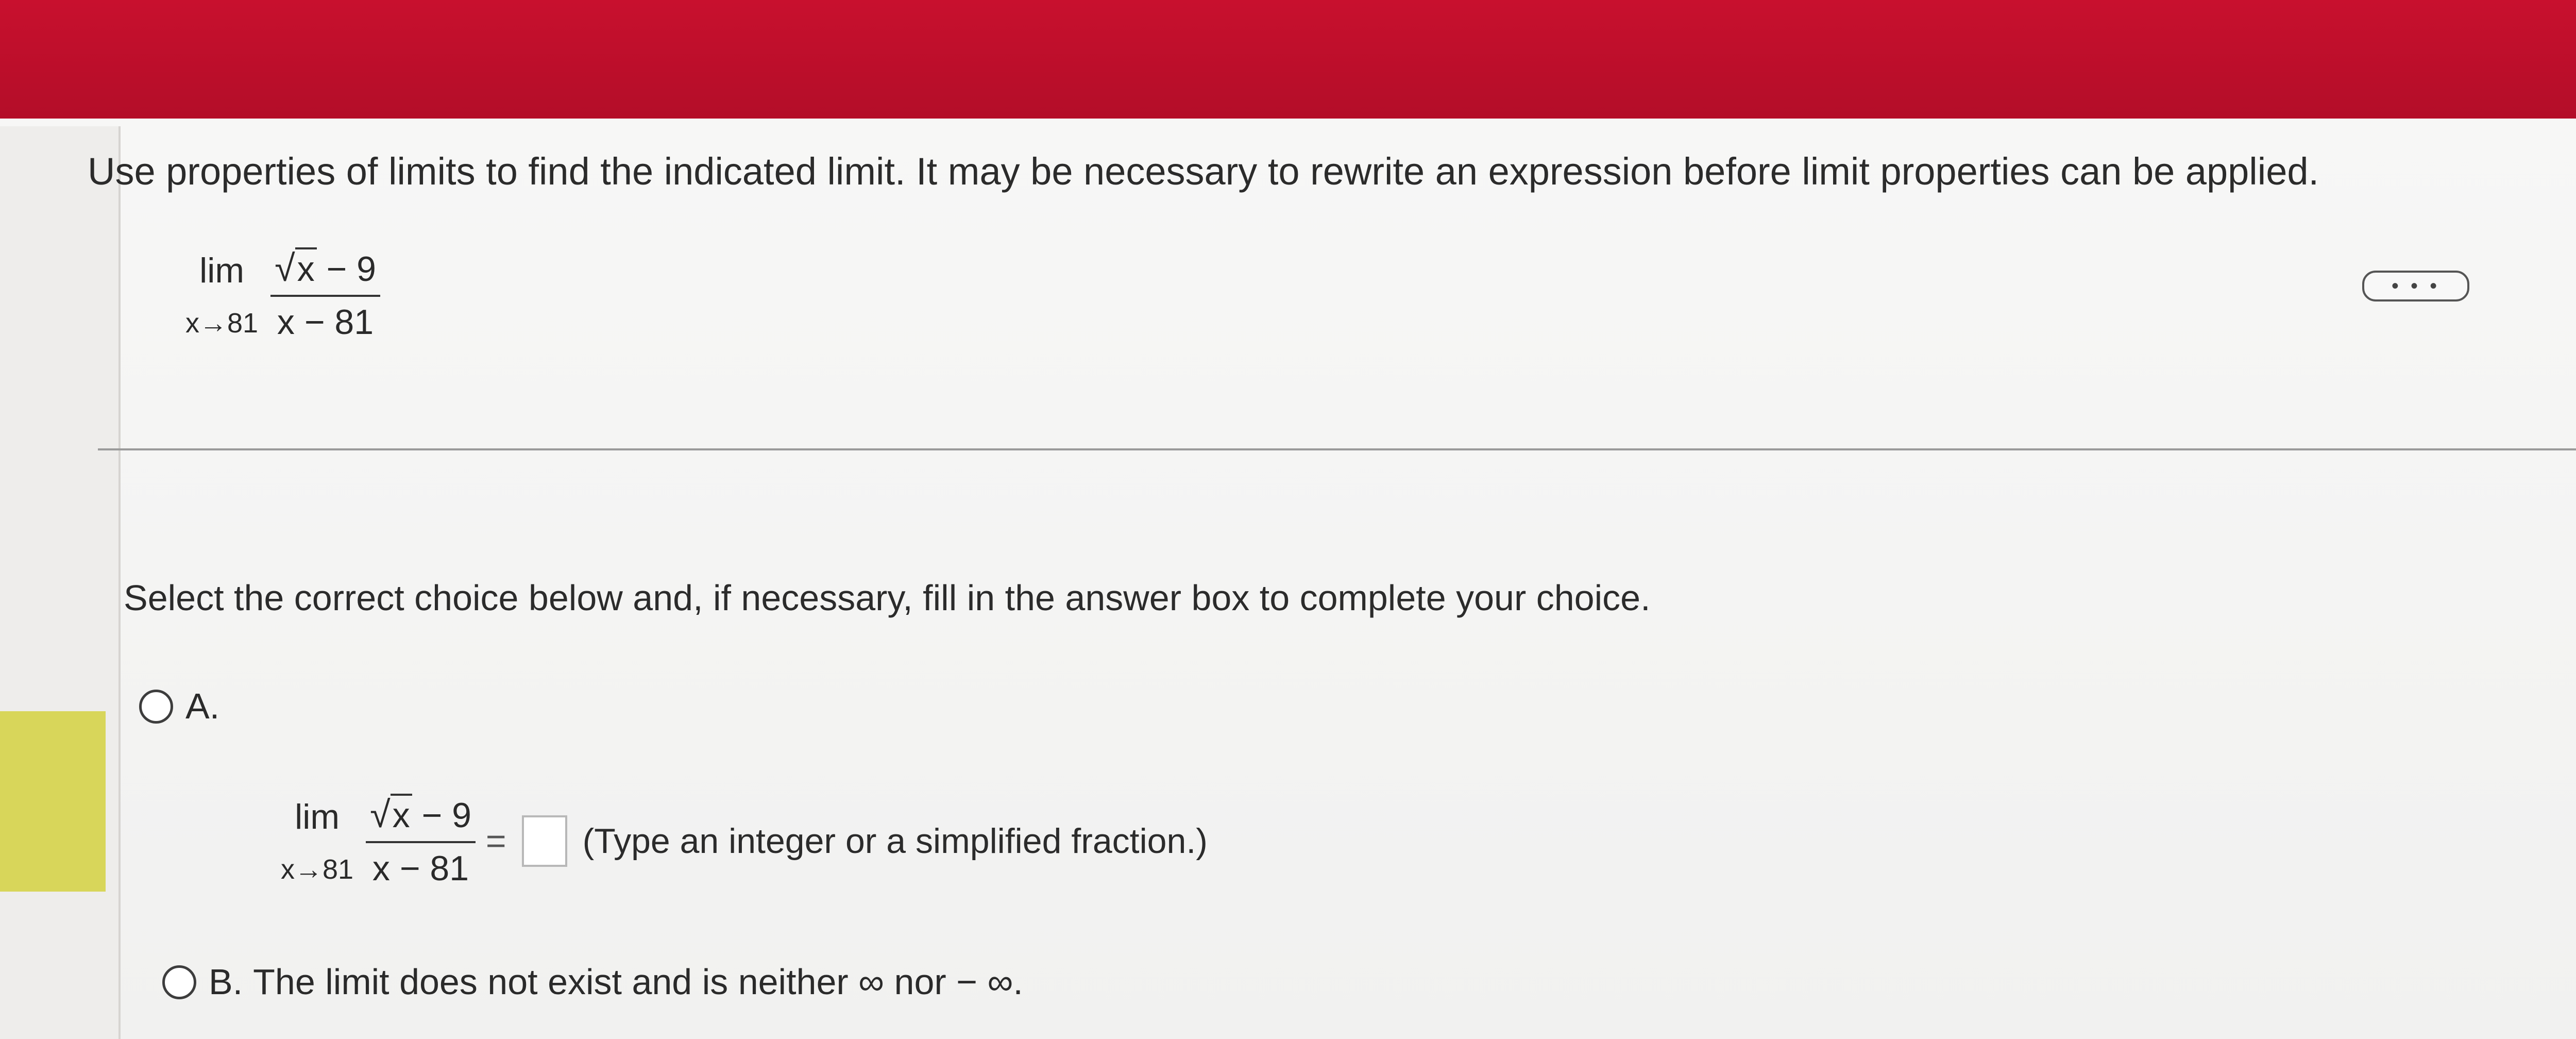 This screenshot has width=2576, height=1039. Describe the element at coordinates (317, 841) in the screenshot. I see `choice-a-limit-operator: lim x→81` at that location.